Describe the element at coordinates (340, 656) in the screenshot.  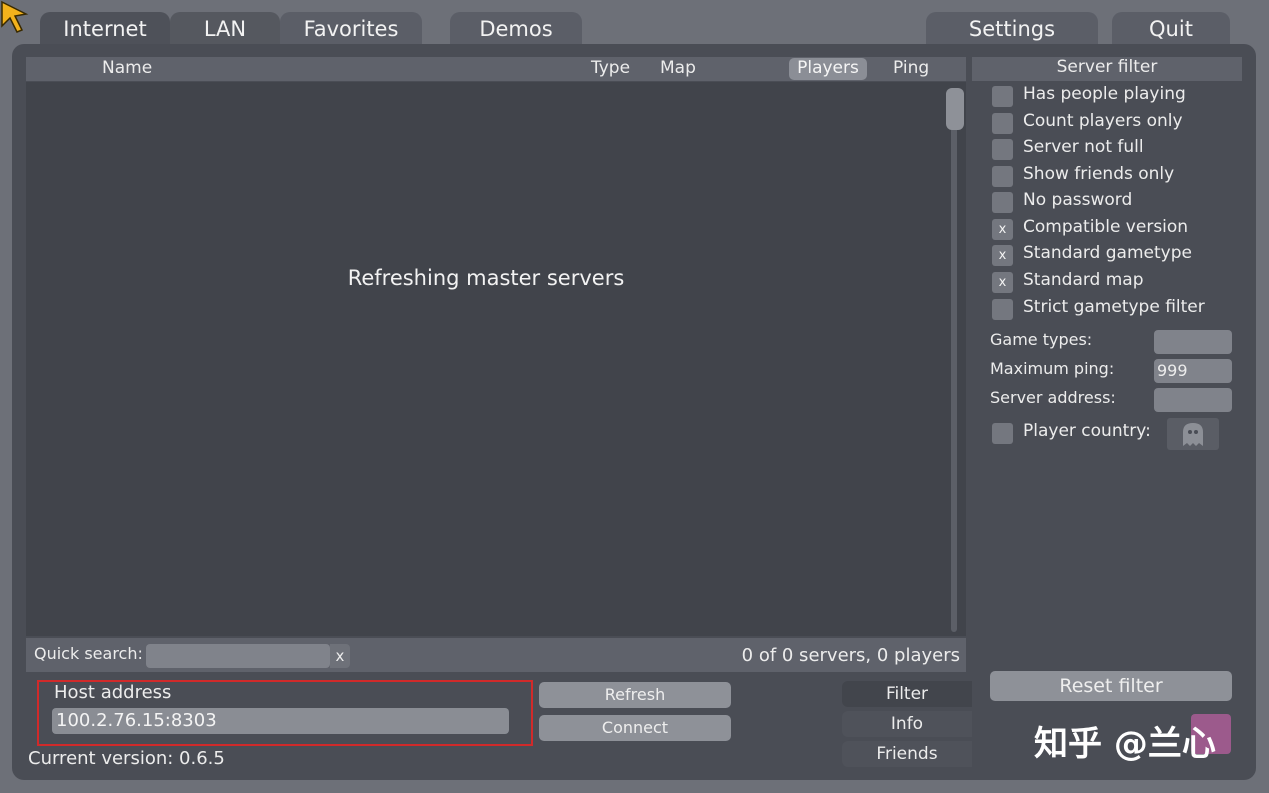
I see `quick-search-clear-button: x` at that location.